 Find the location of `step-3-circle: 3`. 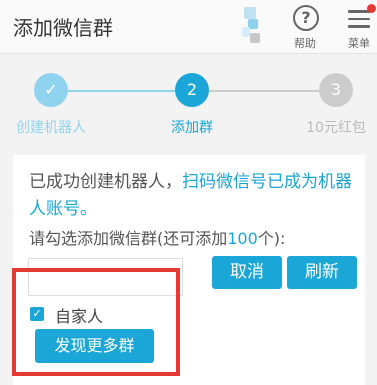

step-3-circle: 3 is located at coordinates (336, 90).